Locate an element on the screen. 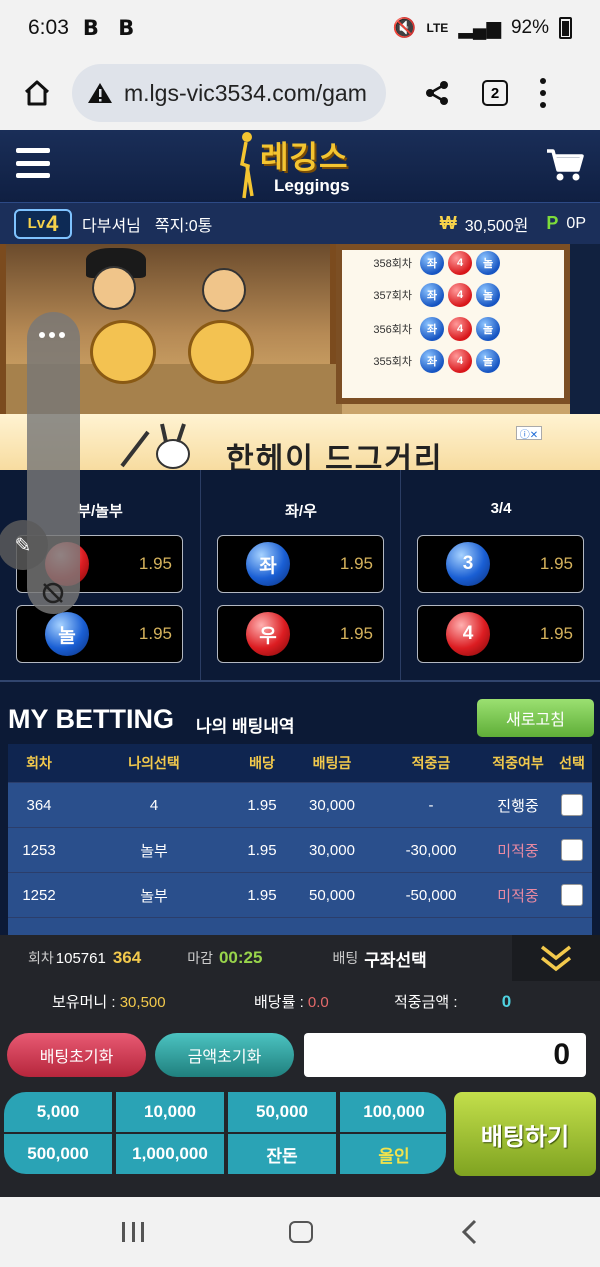 Image resolution: width=600 pixels, height=1267 pixels. recents-icon is located at coordinates (133, 1232).